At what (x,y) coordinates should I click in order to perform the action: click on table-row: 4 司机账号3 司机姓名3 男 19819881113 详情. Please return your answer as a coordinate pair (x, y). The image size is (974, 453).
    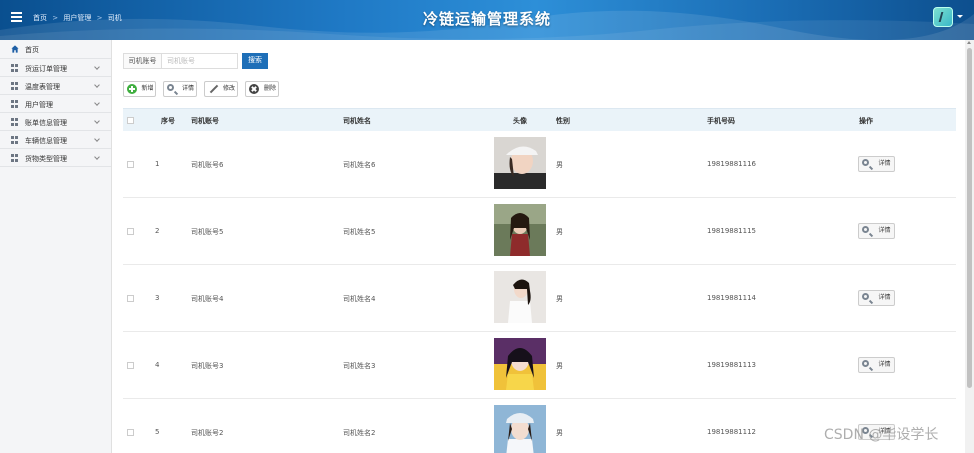
    Looking at the image, I should click on (539, 365).